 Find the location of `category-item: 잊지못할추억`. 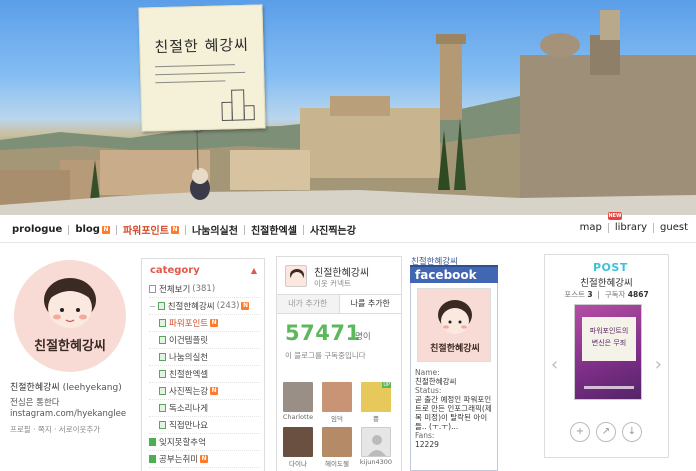

category-item: 잊지못할추억 is located at coordinates (205, 442).